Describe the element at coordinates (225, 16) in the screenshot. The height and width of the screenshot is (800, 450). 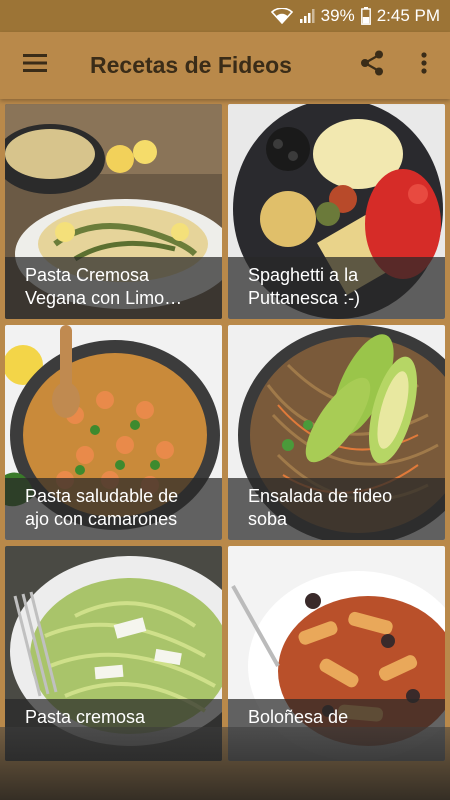
I see `status-bar: 39% 2:45 PM` at that location.